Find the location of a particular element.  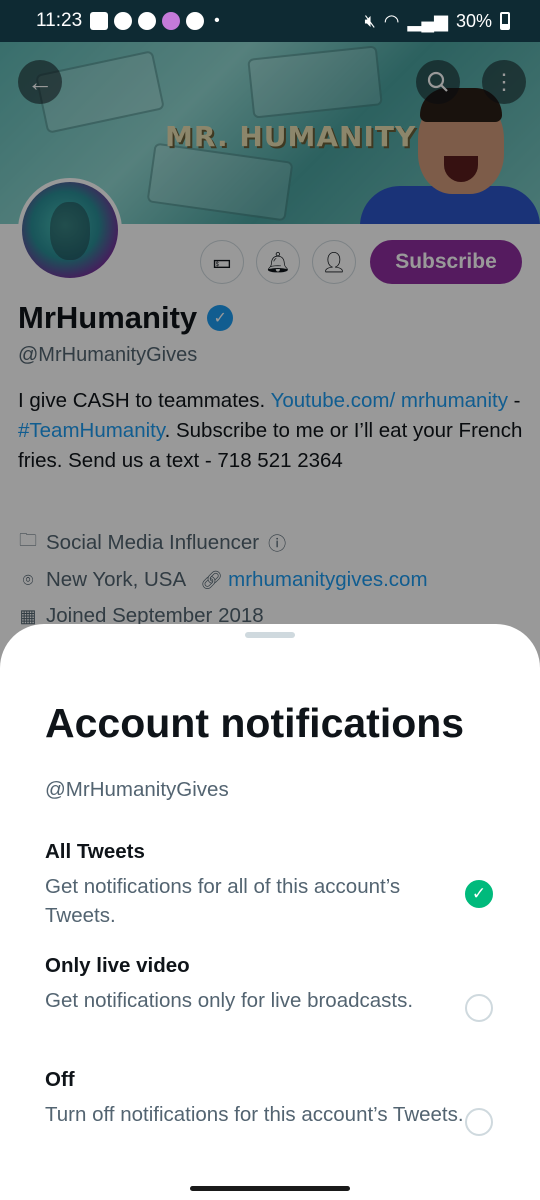

news-icon is located at coordinates (99, 21).